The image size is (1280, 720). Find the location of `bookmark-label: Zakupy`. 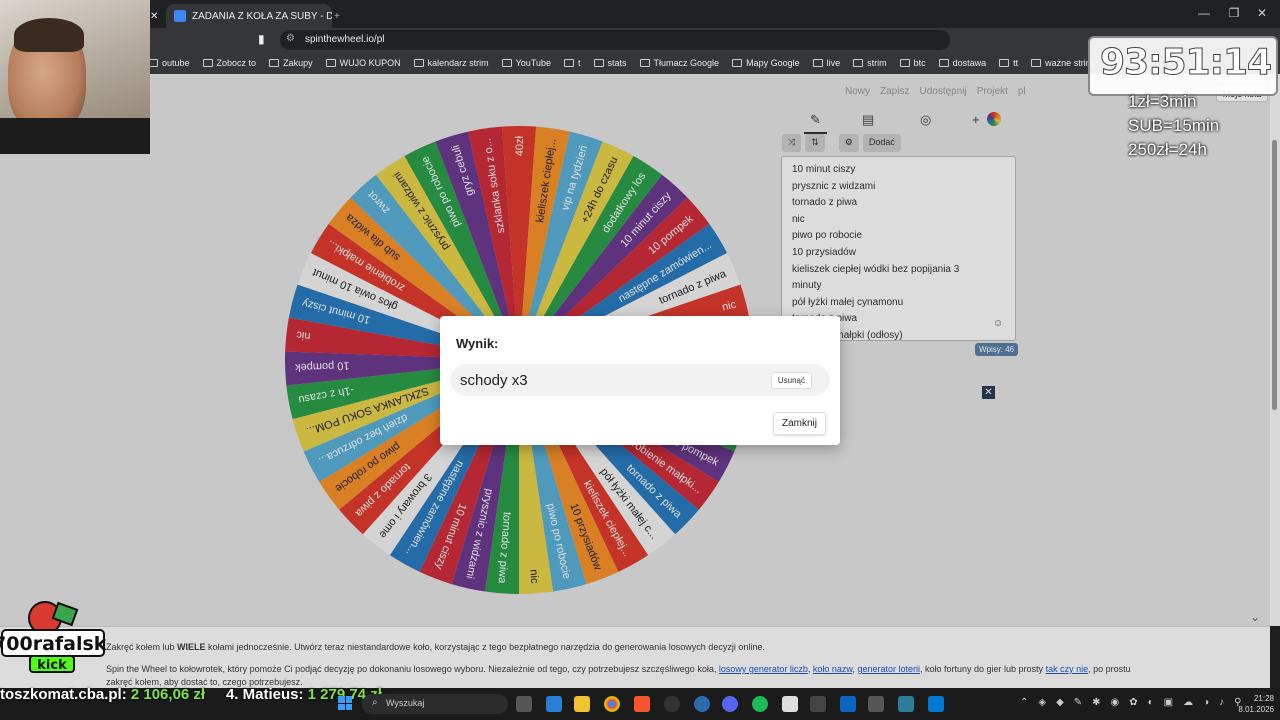

bookmark-label: Zakupy is located at coordinates (298, 63).